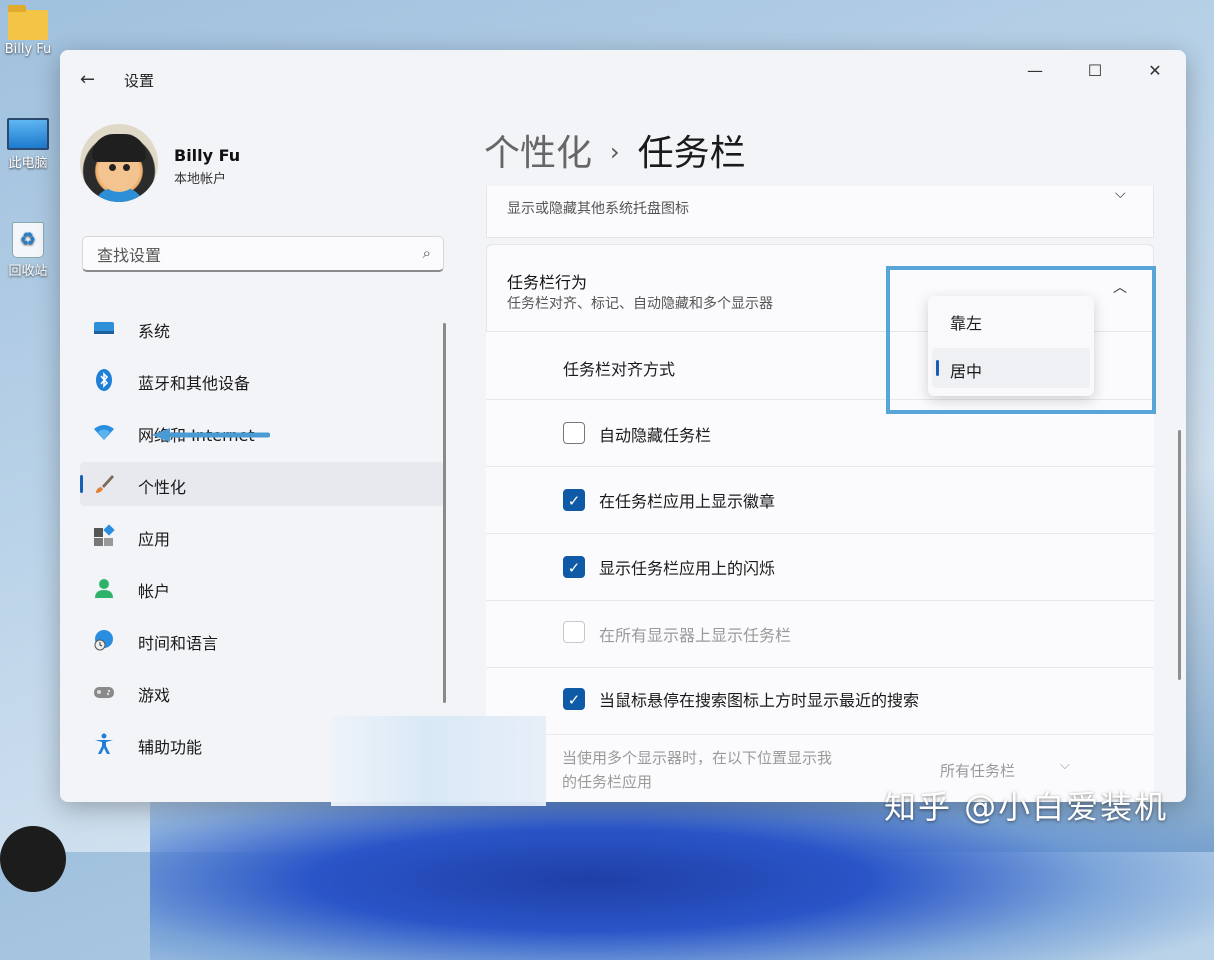 This screenshot has height=960, width=1214. I want to click on multi-display-value: 所有任务栏, so click(978, 771).